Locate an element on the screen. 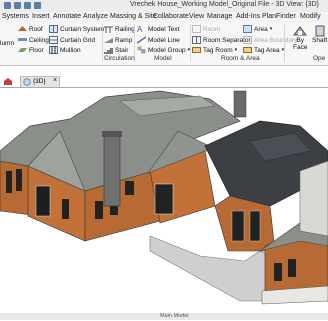 This screenshot has width=328, height=321. by-face-label: By is located at coordinates (300, 40).